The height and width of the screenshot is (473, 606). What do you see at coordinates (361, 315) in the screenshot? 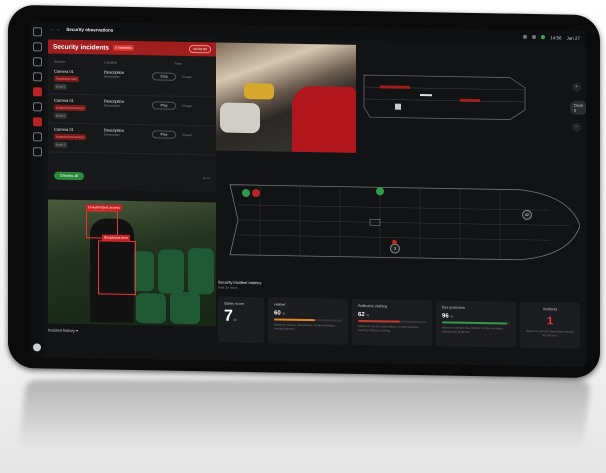
I see `reflective-value: 62` at bounding box center [361, 315].